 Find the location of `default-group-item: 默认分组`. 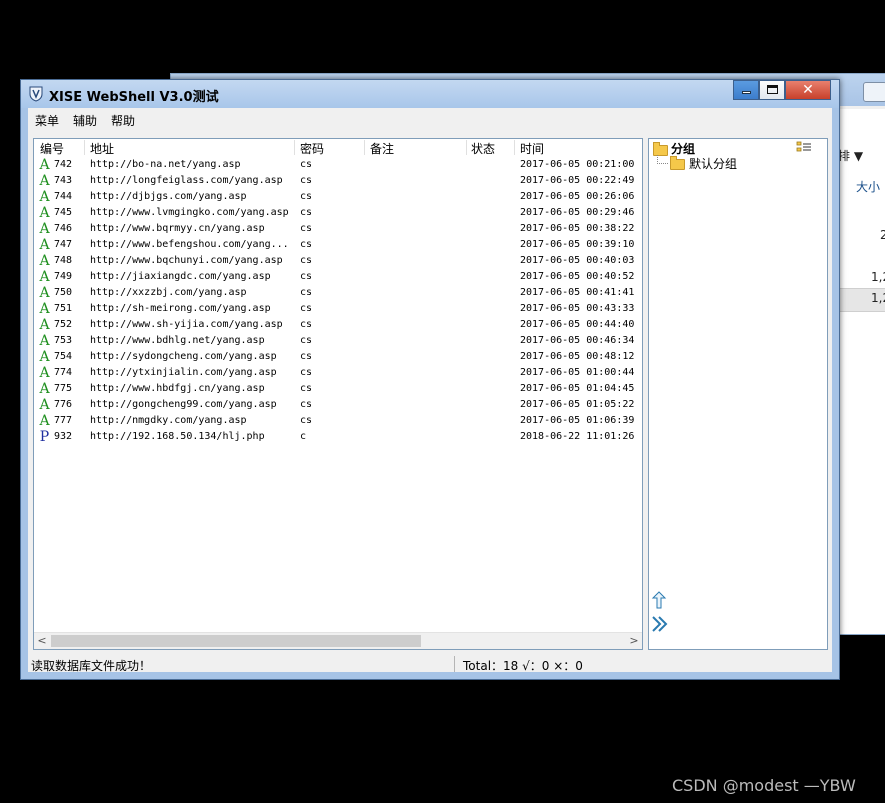

default-group-item: 默认分组 is located at coordinates (713, 163).